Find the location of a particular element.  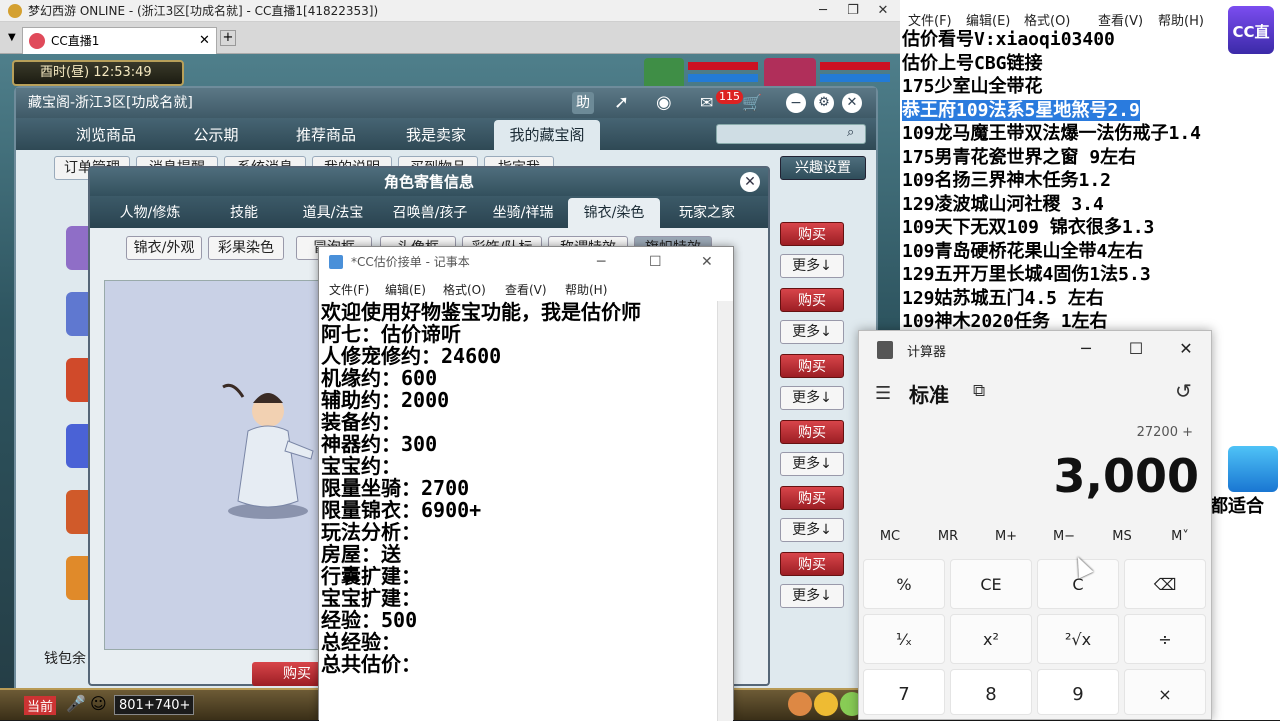

tab-browse: 浏览商品 is located at coordinates (106, 135).